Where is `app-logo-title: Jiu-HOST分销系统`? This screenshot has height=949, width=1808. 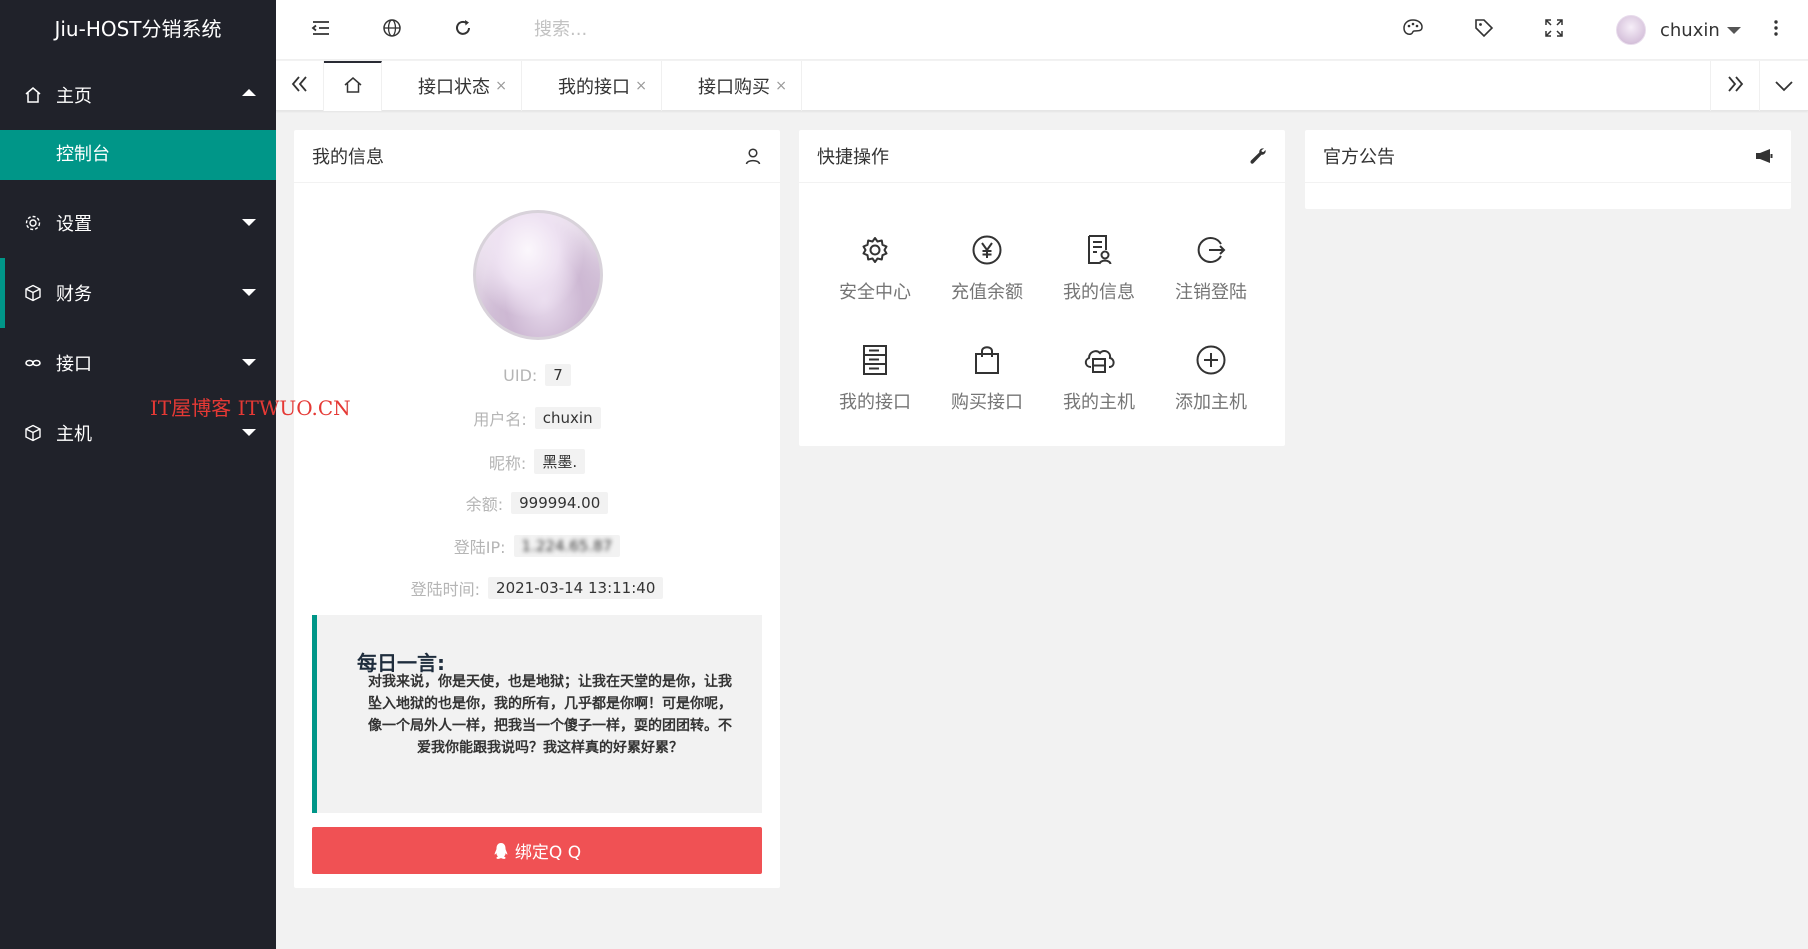
app-logo-title: Jiu-HOST分销系统 is located at coordinates (138, 29).